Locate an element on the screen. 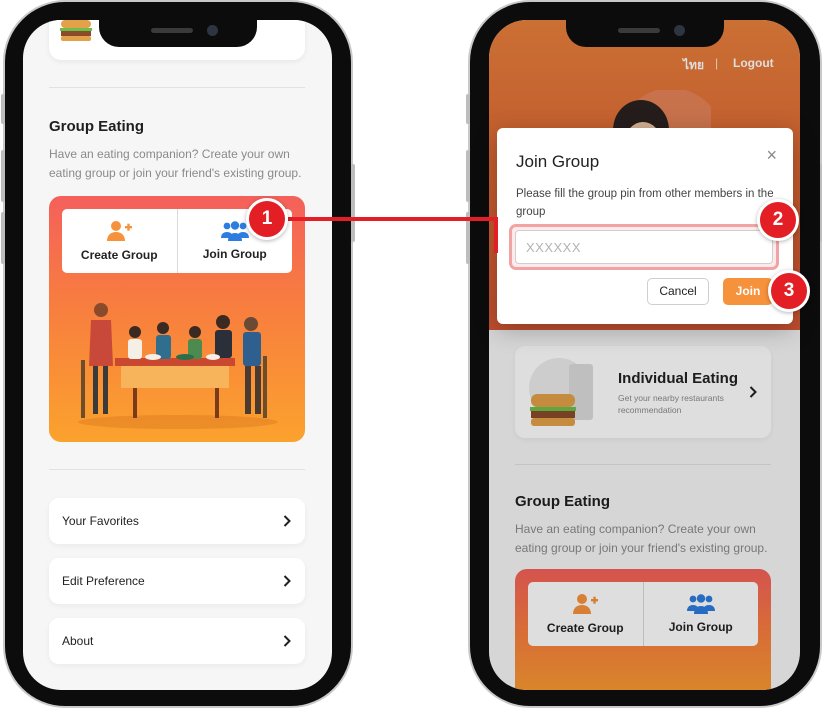  cancel-button: Cancel is located at coordinates (678, 291).